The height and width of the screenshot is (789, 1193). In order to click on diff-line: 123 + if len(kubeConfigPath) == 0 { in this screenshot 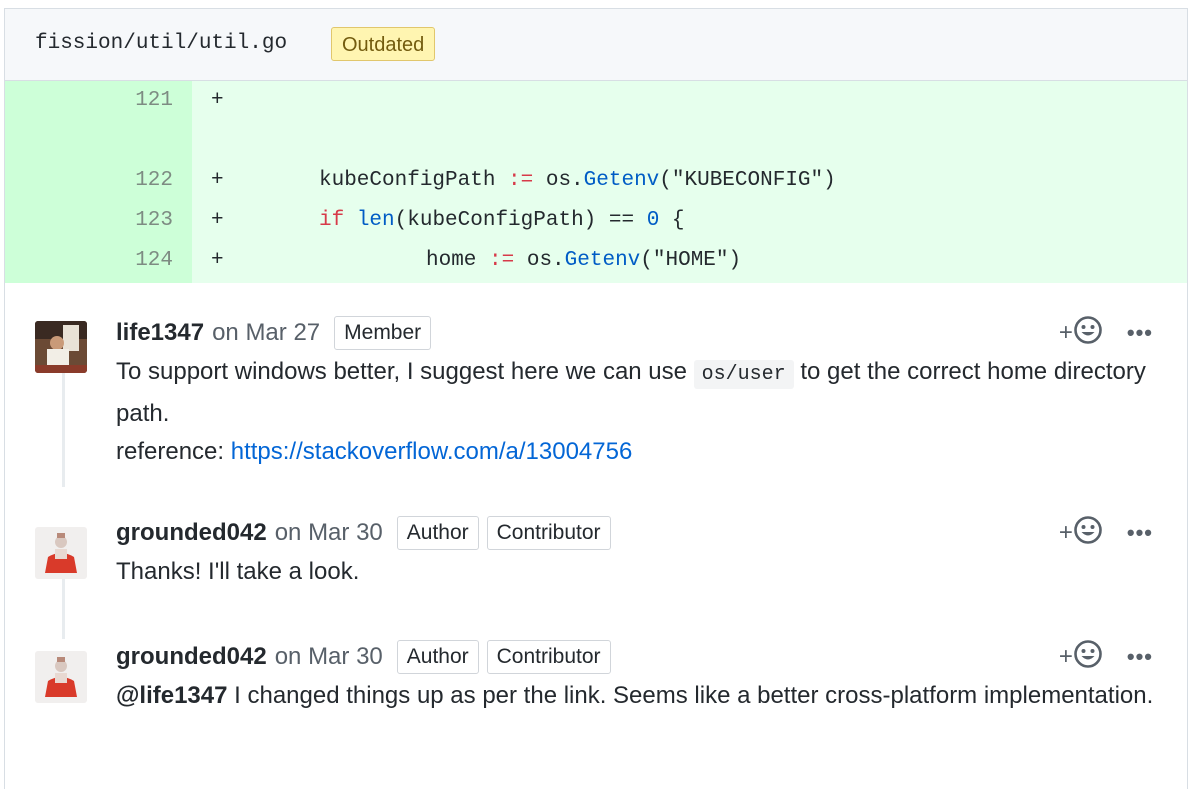, I will do `click(596, 229)`.